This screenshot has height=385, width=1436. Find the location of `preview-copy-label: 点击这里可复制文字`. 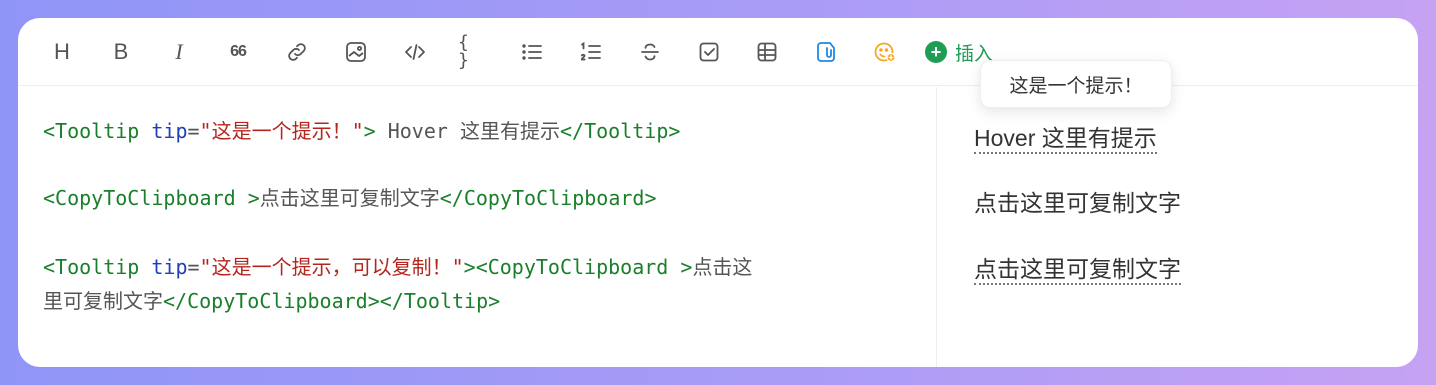

preview-copy-label: 点击这里可复制文字 is located at coordinates (1077, 203).